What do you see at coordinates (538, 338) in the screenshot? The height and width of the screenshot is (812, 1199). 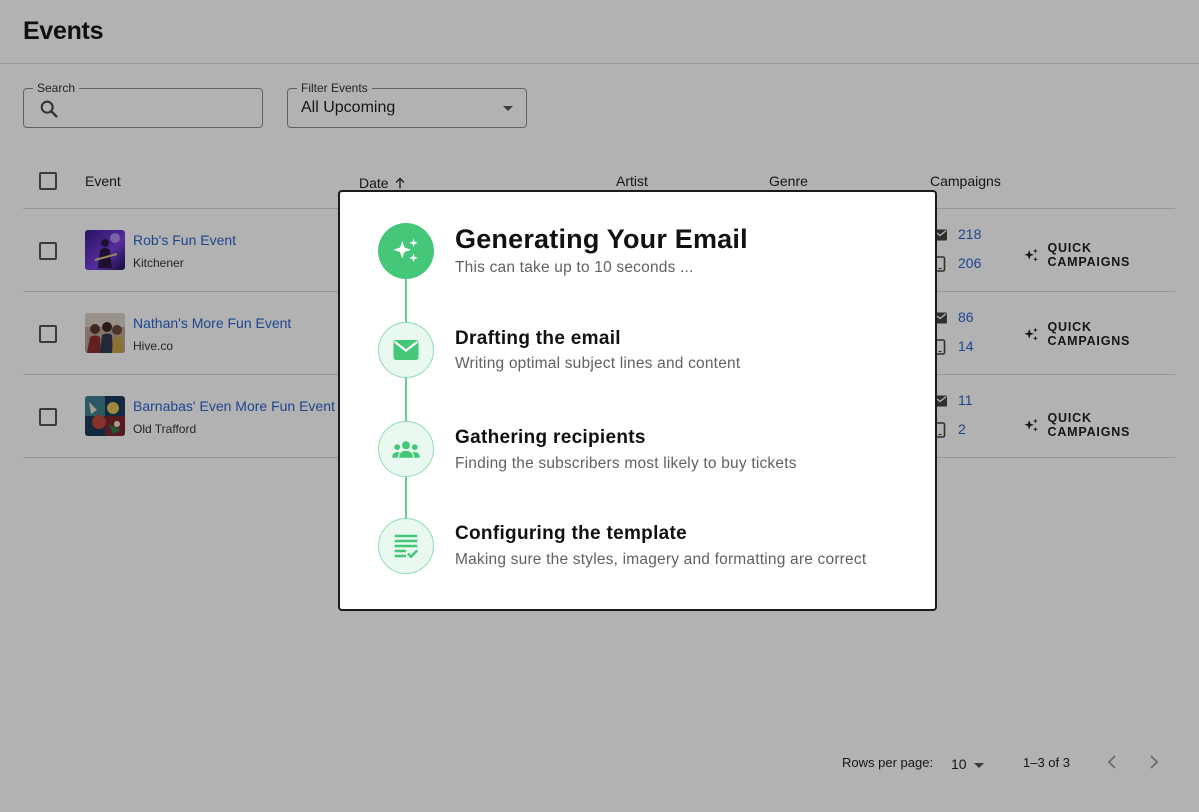 I see `step-title: Drafting the email` at bounding box center [538, 338].